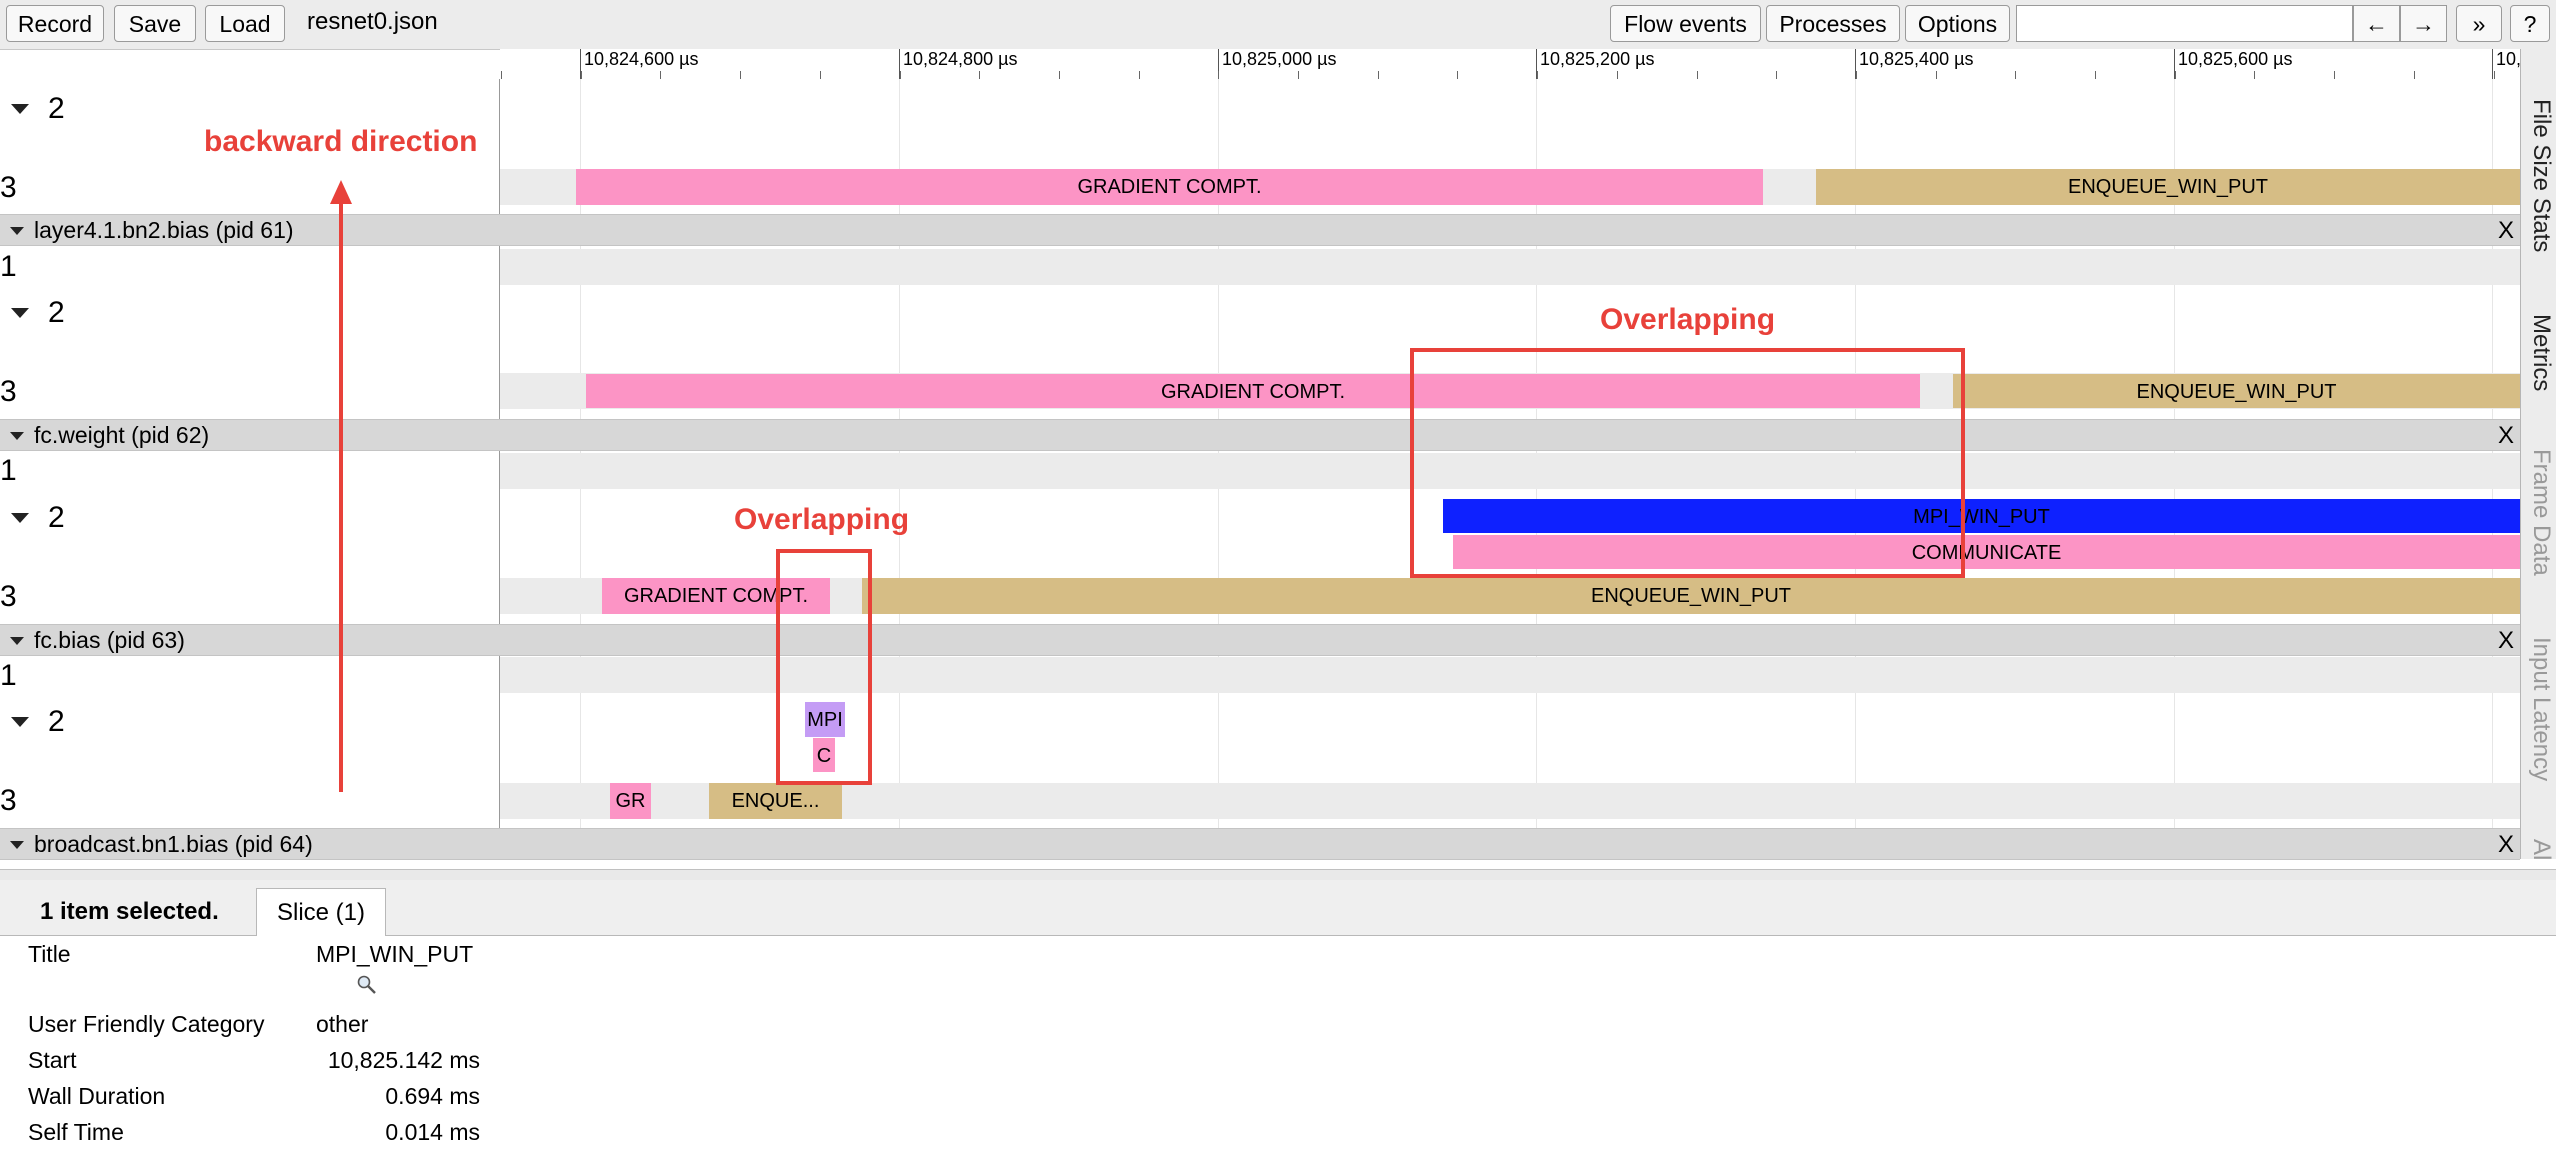 This screenshot has width=2556, height=1160. Describe the element at coordinates (245, 23) in the screenshot. I see `load-button: Load` at that location.